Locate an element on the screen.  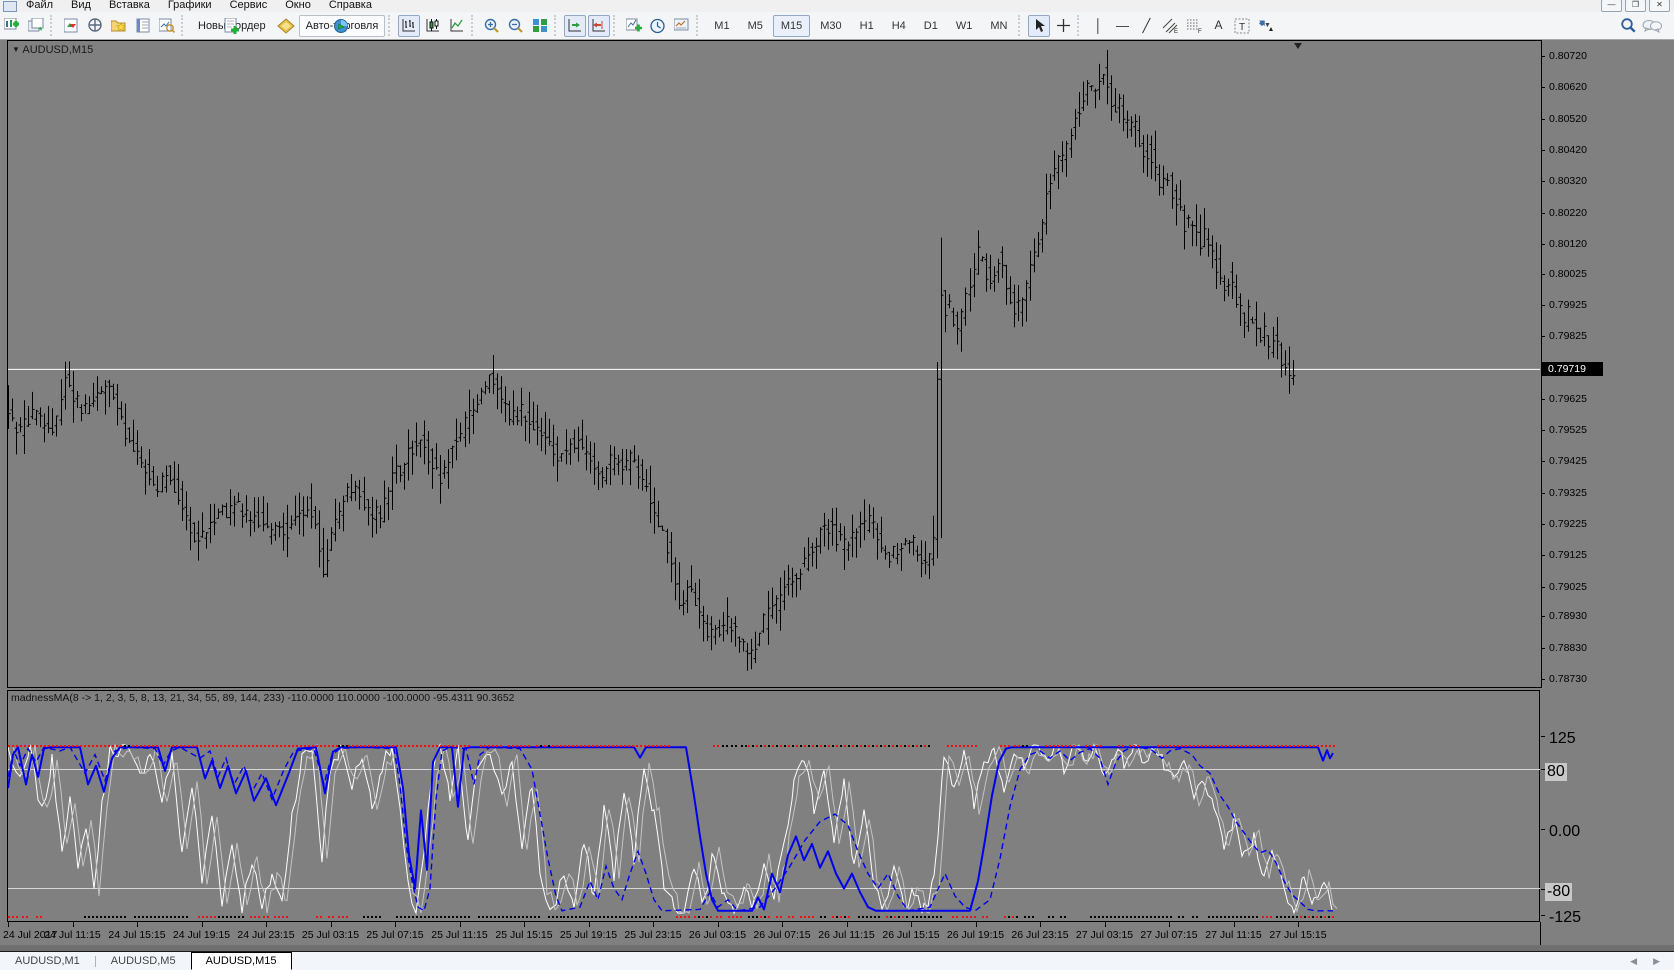
navigator-button is located at coordinates (119, 26).